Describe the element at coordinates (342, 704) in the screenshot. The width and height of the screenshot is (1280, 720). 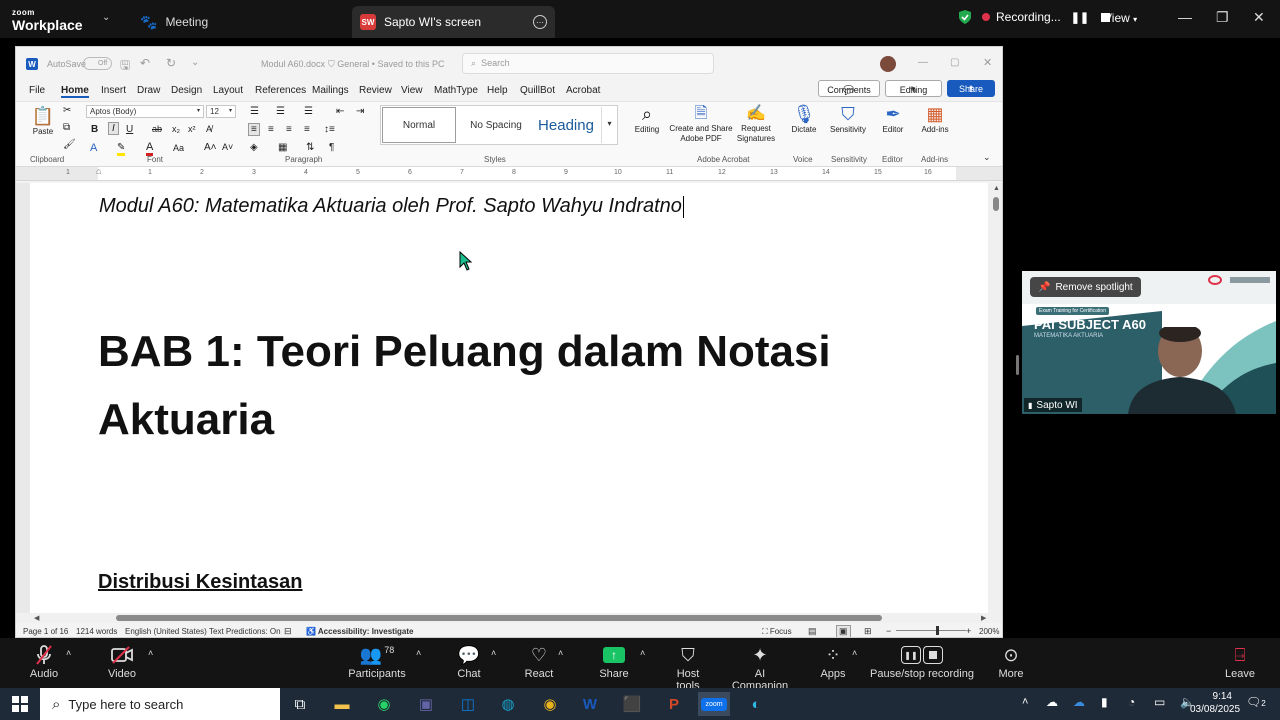
I see `file-explorer-icon: ▬` at that location.